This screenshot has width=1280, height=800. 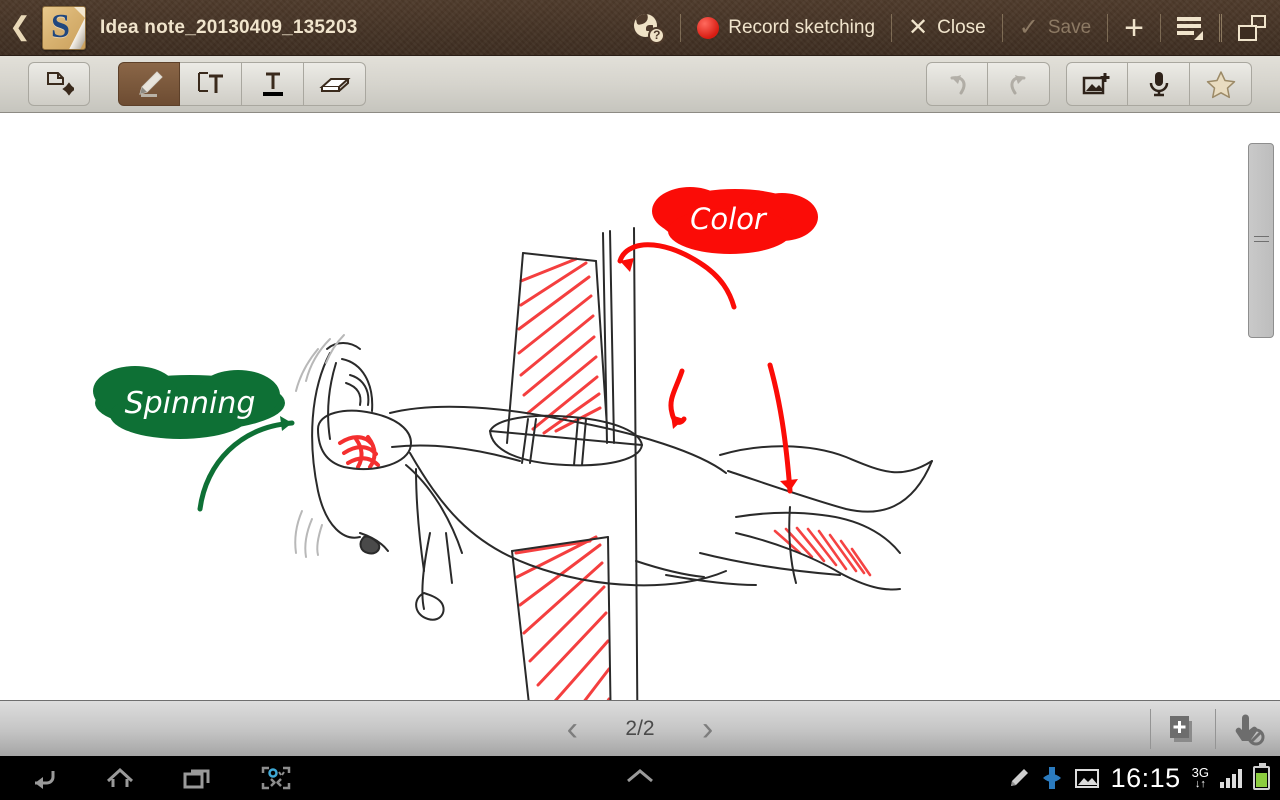 I want to click on share-sync-icon, so click(x=1051, y=778).